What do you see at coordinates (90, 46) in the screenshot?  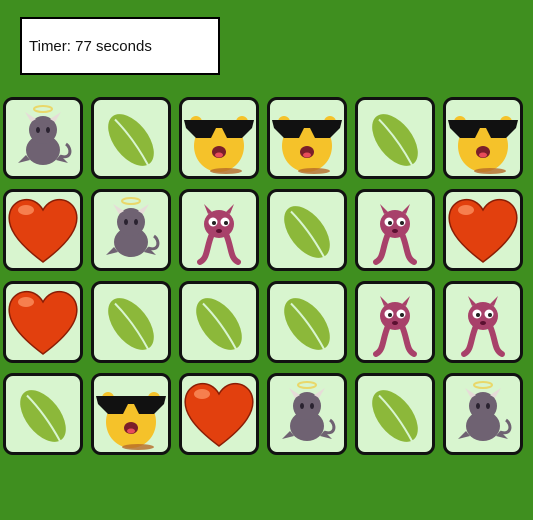 I see `timer-text: Timer: 77 seconds` at bounding box center [90, 46].